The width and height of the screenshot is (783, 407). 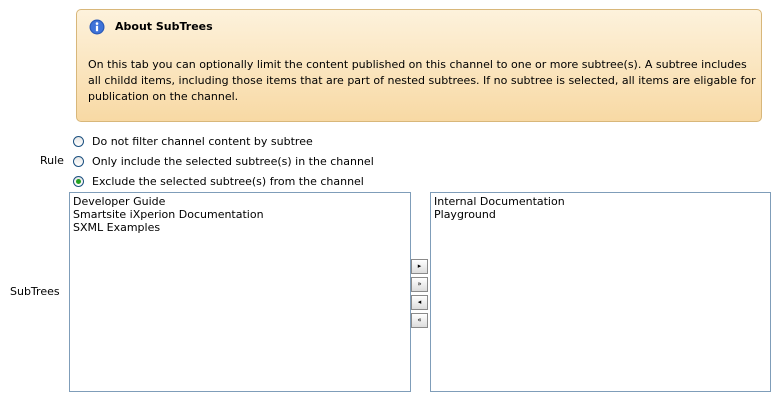 What do you see at coordinates (419, 266) in the screenshot?
I see `add-button: ▸` at bounding box center [419, 266].